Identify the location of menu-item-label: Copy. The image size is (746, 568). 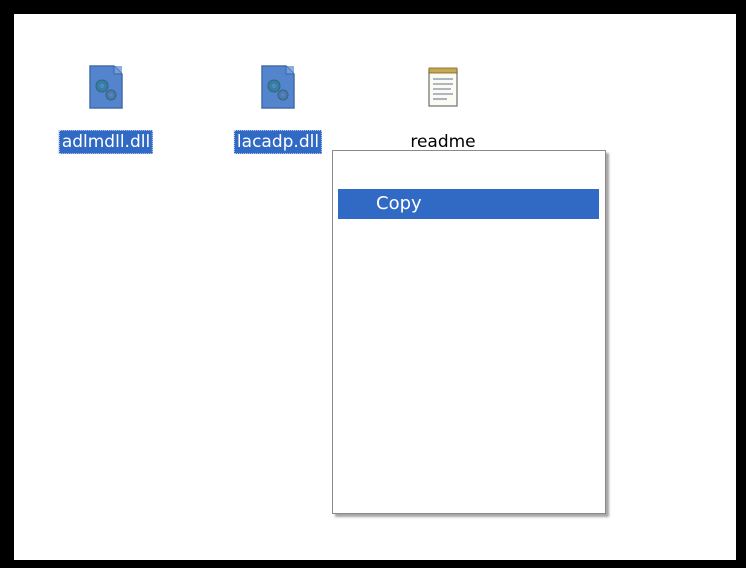
(399, 203).